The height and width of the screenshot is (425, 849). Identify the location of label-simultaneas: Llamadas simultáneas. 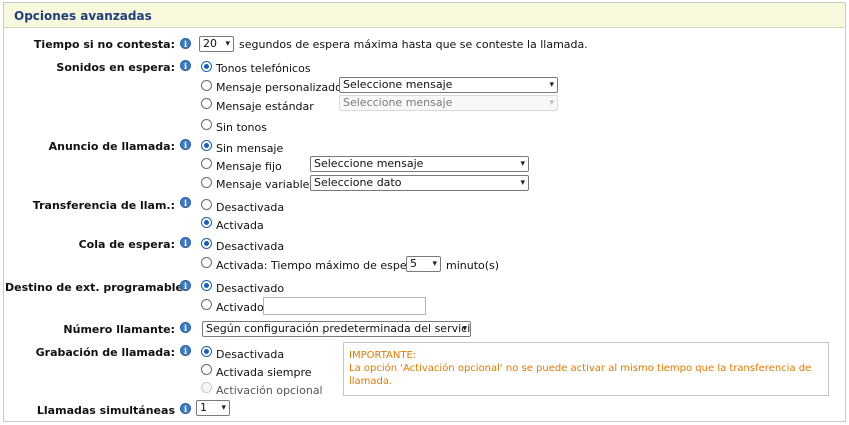
(105, 410).